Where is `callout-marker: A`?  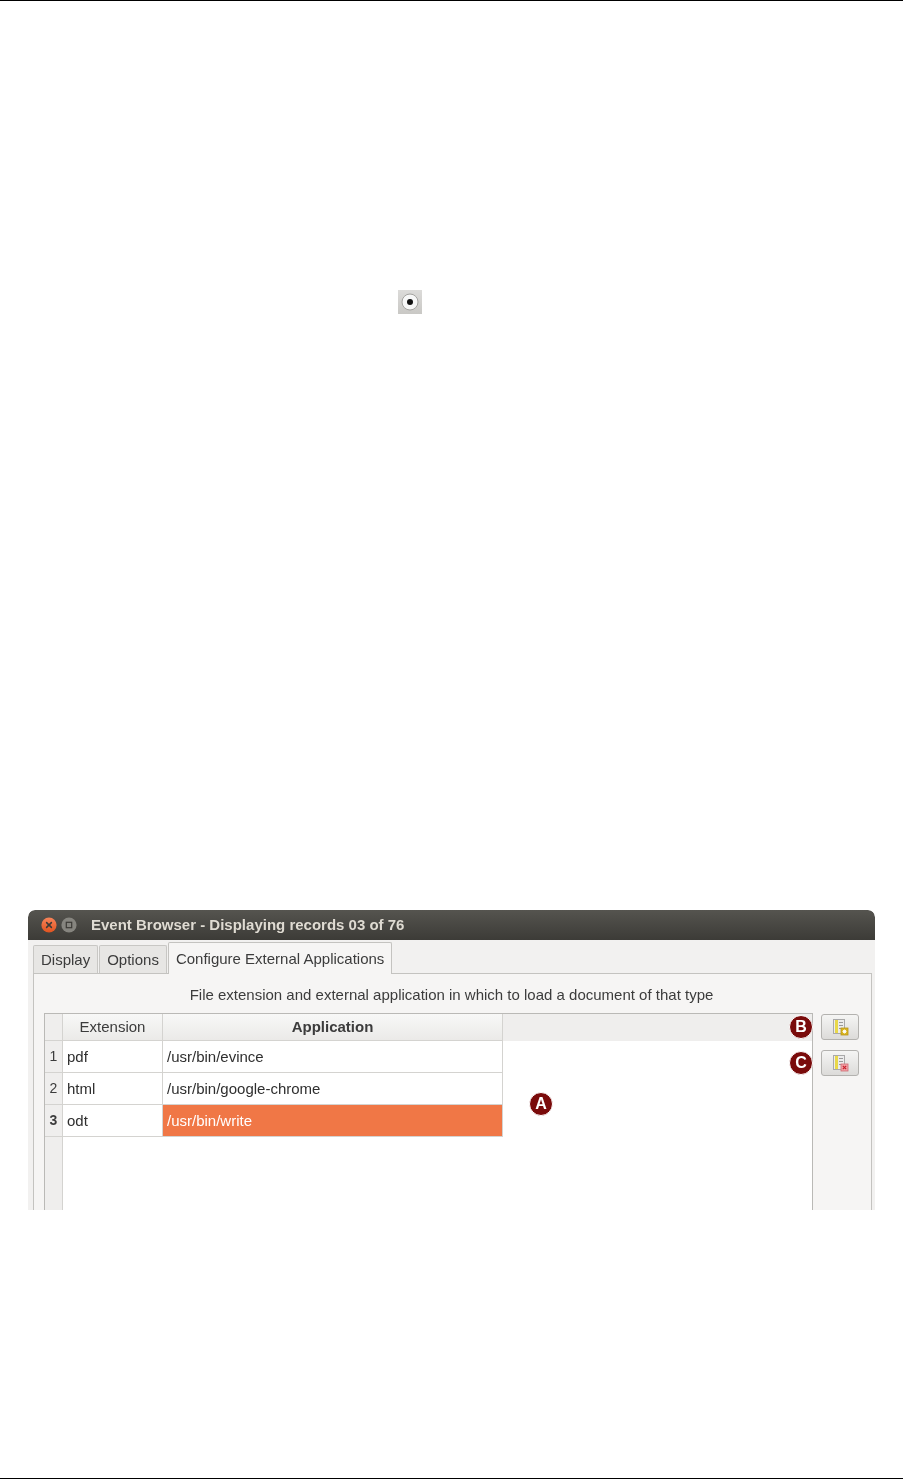 callout-marker: A is located at coordinates (541, 1104).